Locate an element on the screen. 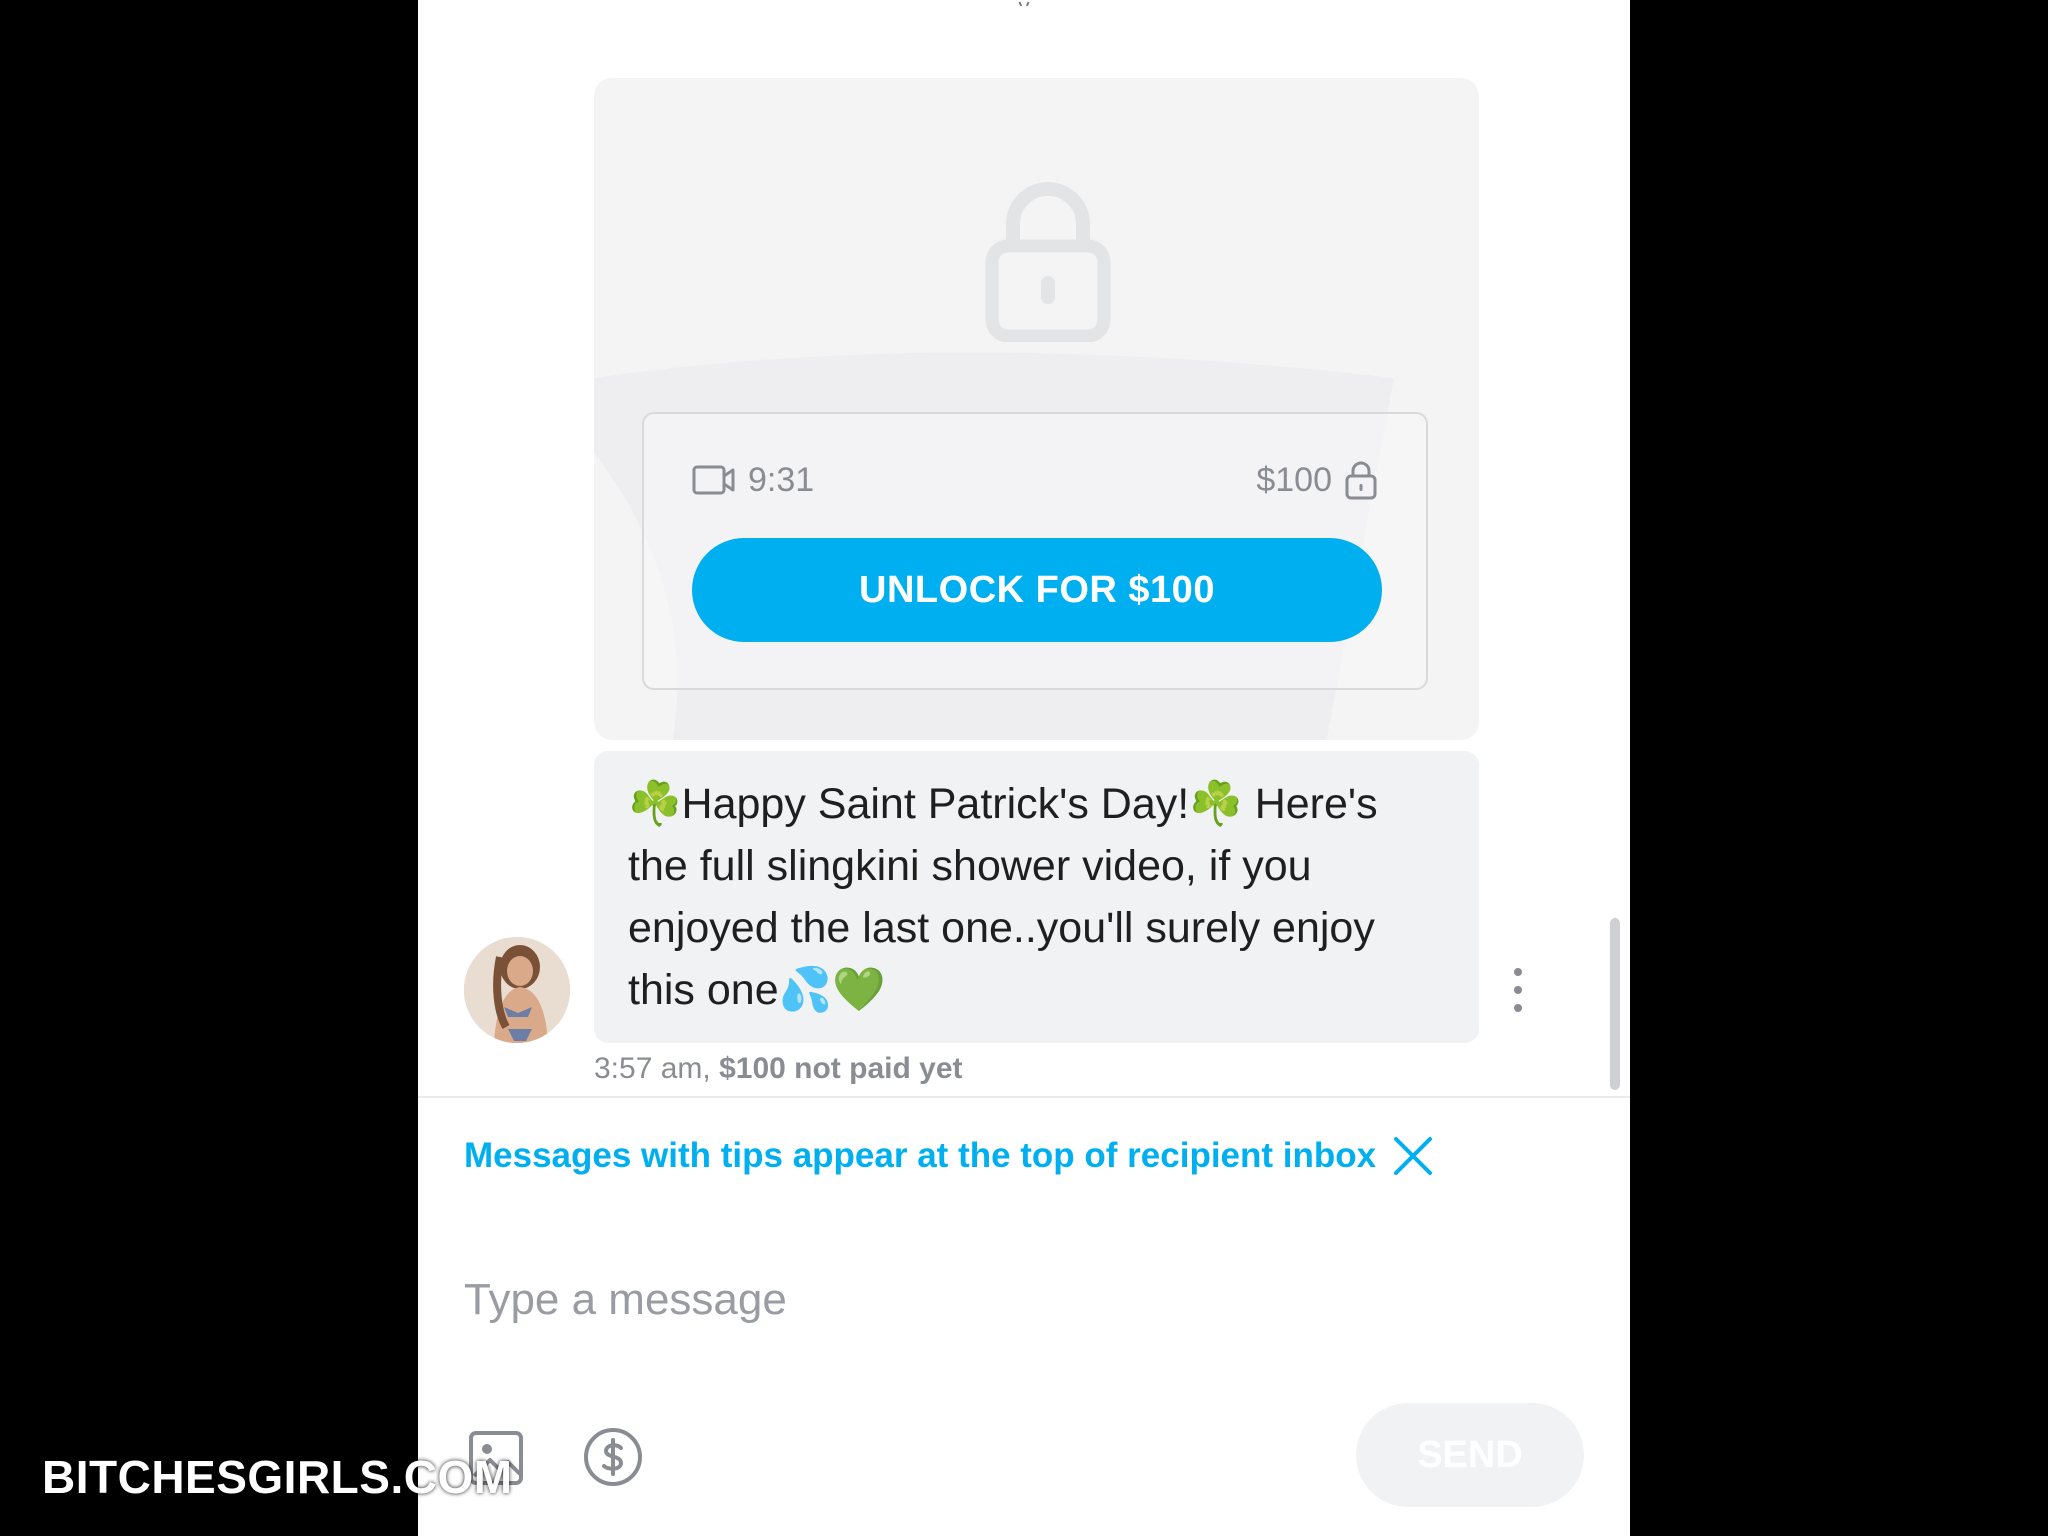  watermark: BITCHESGIRLS.COM is located at coordinates (277, 1477).